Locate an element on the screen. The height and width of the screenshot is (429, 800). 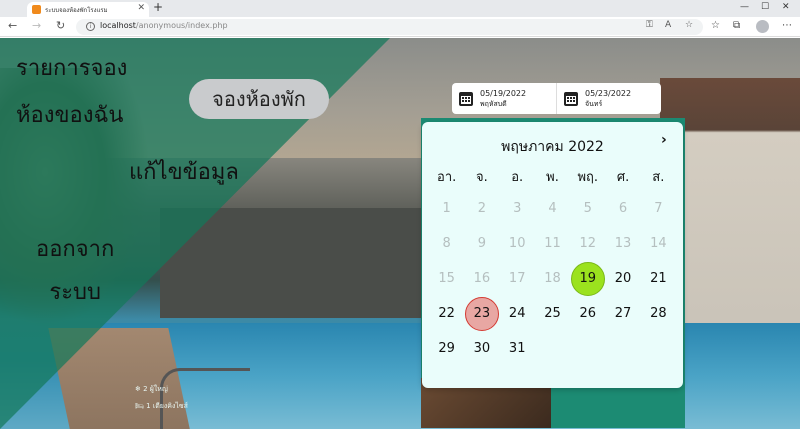
calendar-day: 8 is located at coordinates (446, 243).